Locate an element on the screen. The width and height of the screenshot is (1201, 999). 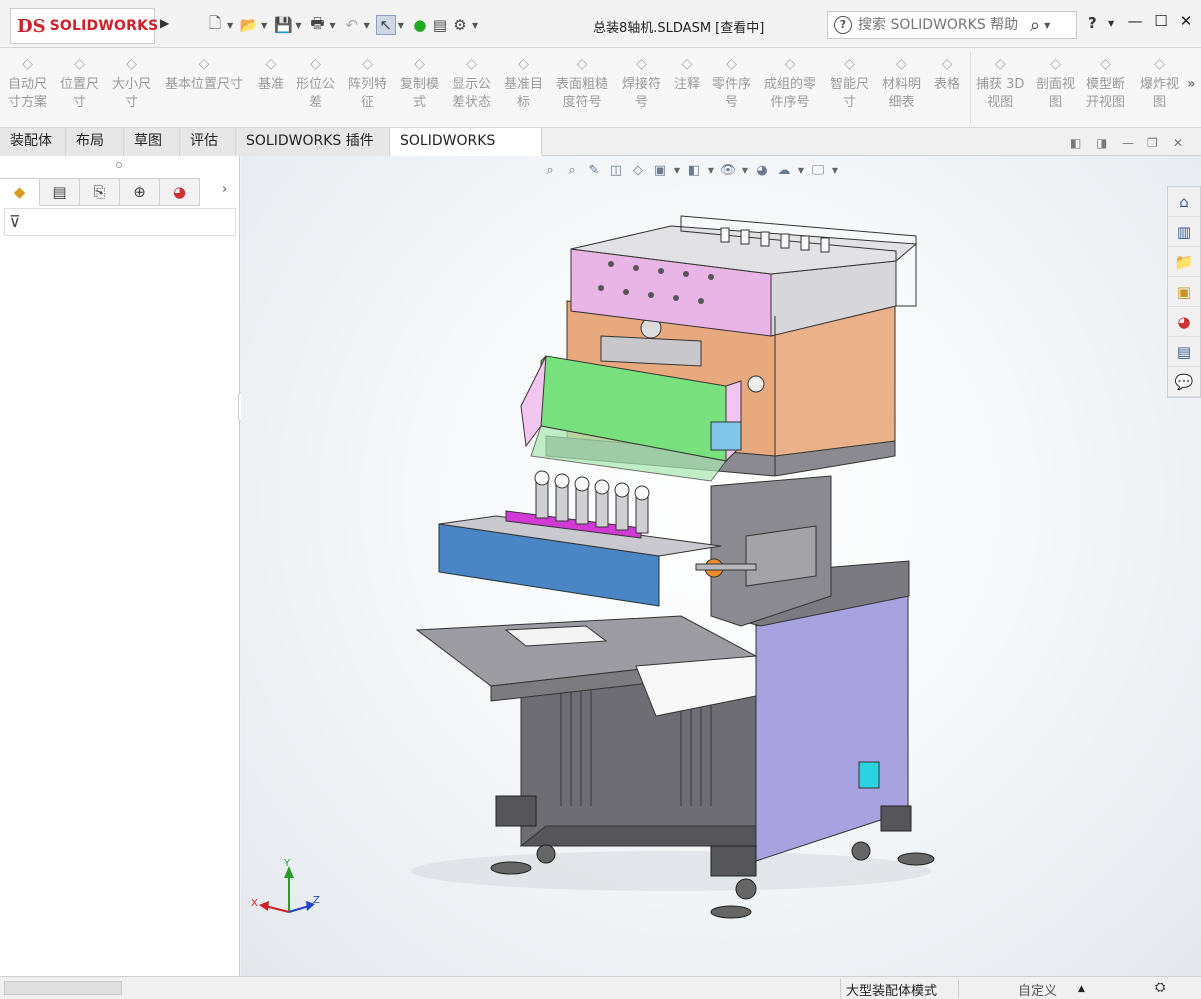
ribbon-button-show-tolerance-status: ◇ 显示公 差状态 is located at coordinates (471, 83).